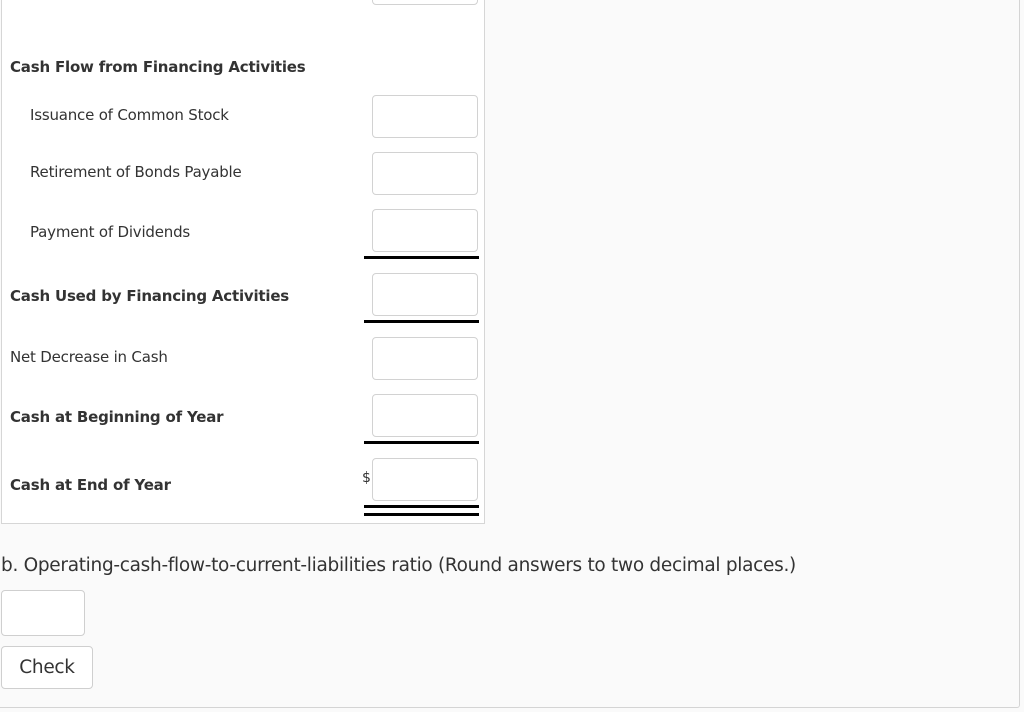 This screenshot has width=1024, height=712. What do you see at coordinates (117, 417) in the screenshot?
I see `cash-beginning-year-label: Cash at Beginning of Year` at bounding box center [117, 417].